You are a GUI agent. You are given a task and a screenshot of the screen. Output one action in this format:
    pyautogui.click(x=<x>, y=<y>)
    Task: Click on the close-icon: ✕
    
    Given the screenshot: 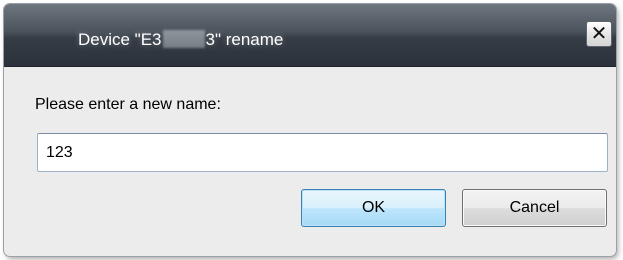 What is the action you would take?
    pyautogui.click(x=599, y=34)
    